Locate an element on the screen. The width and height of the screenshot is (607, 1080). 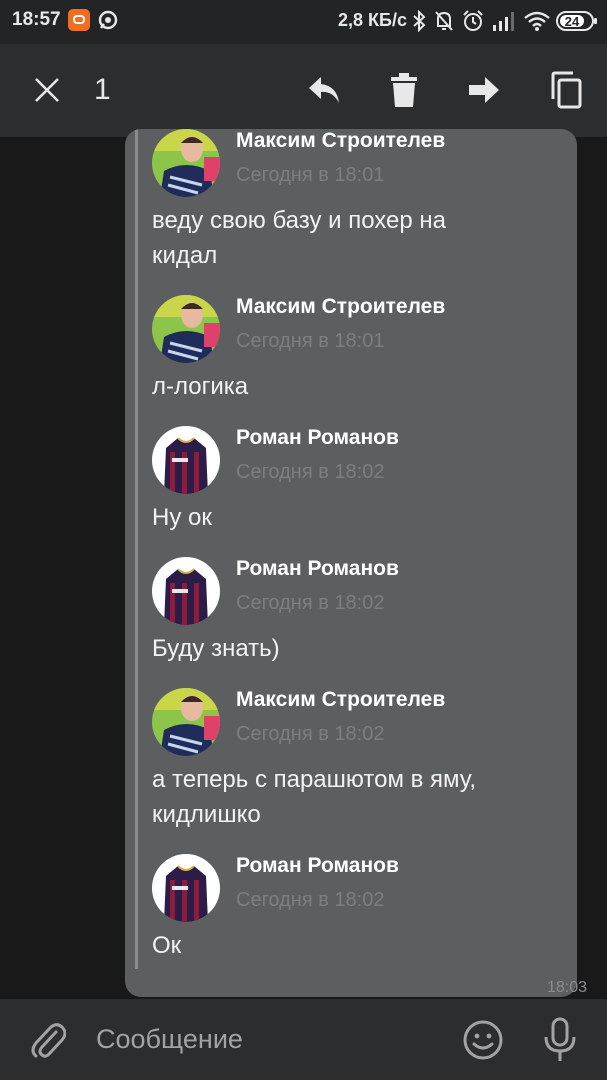
message-text: веду свою базу и похер на кидал is located at coordinates (352, 238).